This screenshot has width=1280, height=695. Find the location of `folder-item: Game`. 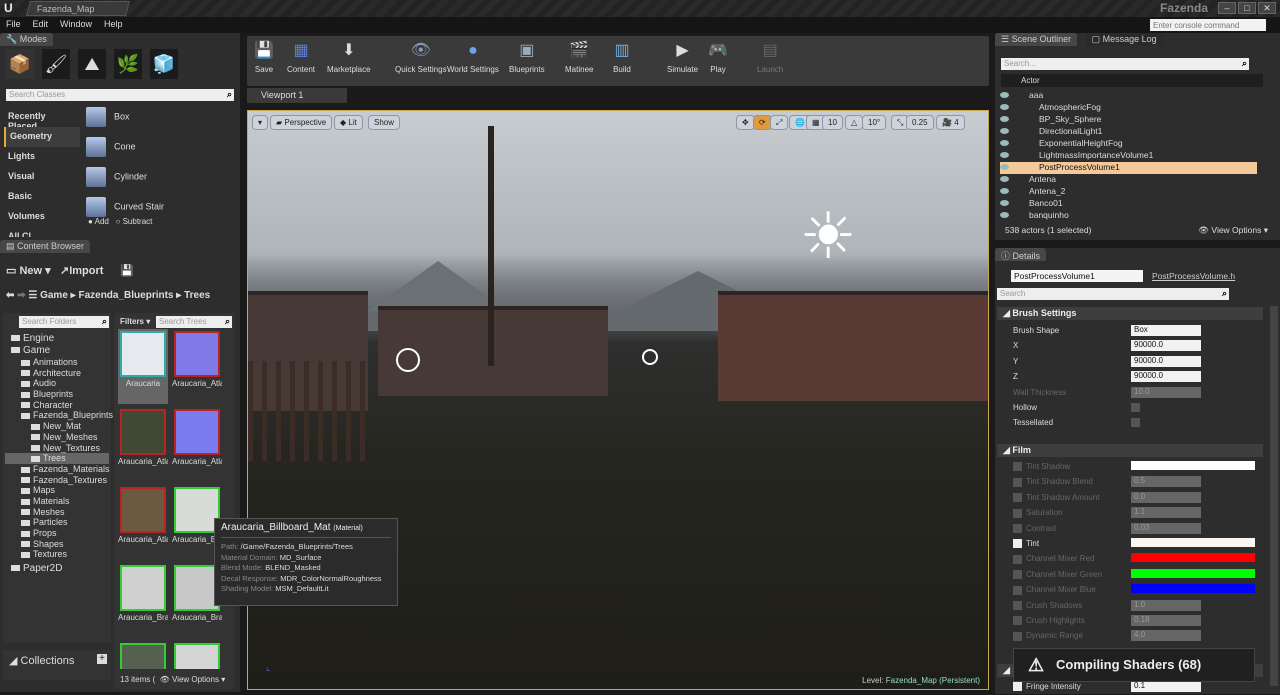

folder-item: Game is located at coordinates (57, 351).